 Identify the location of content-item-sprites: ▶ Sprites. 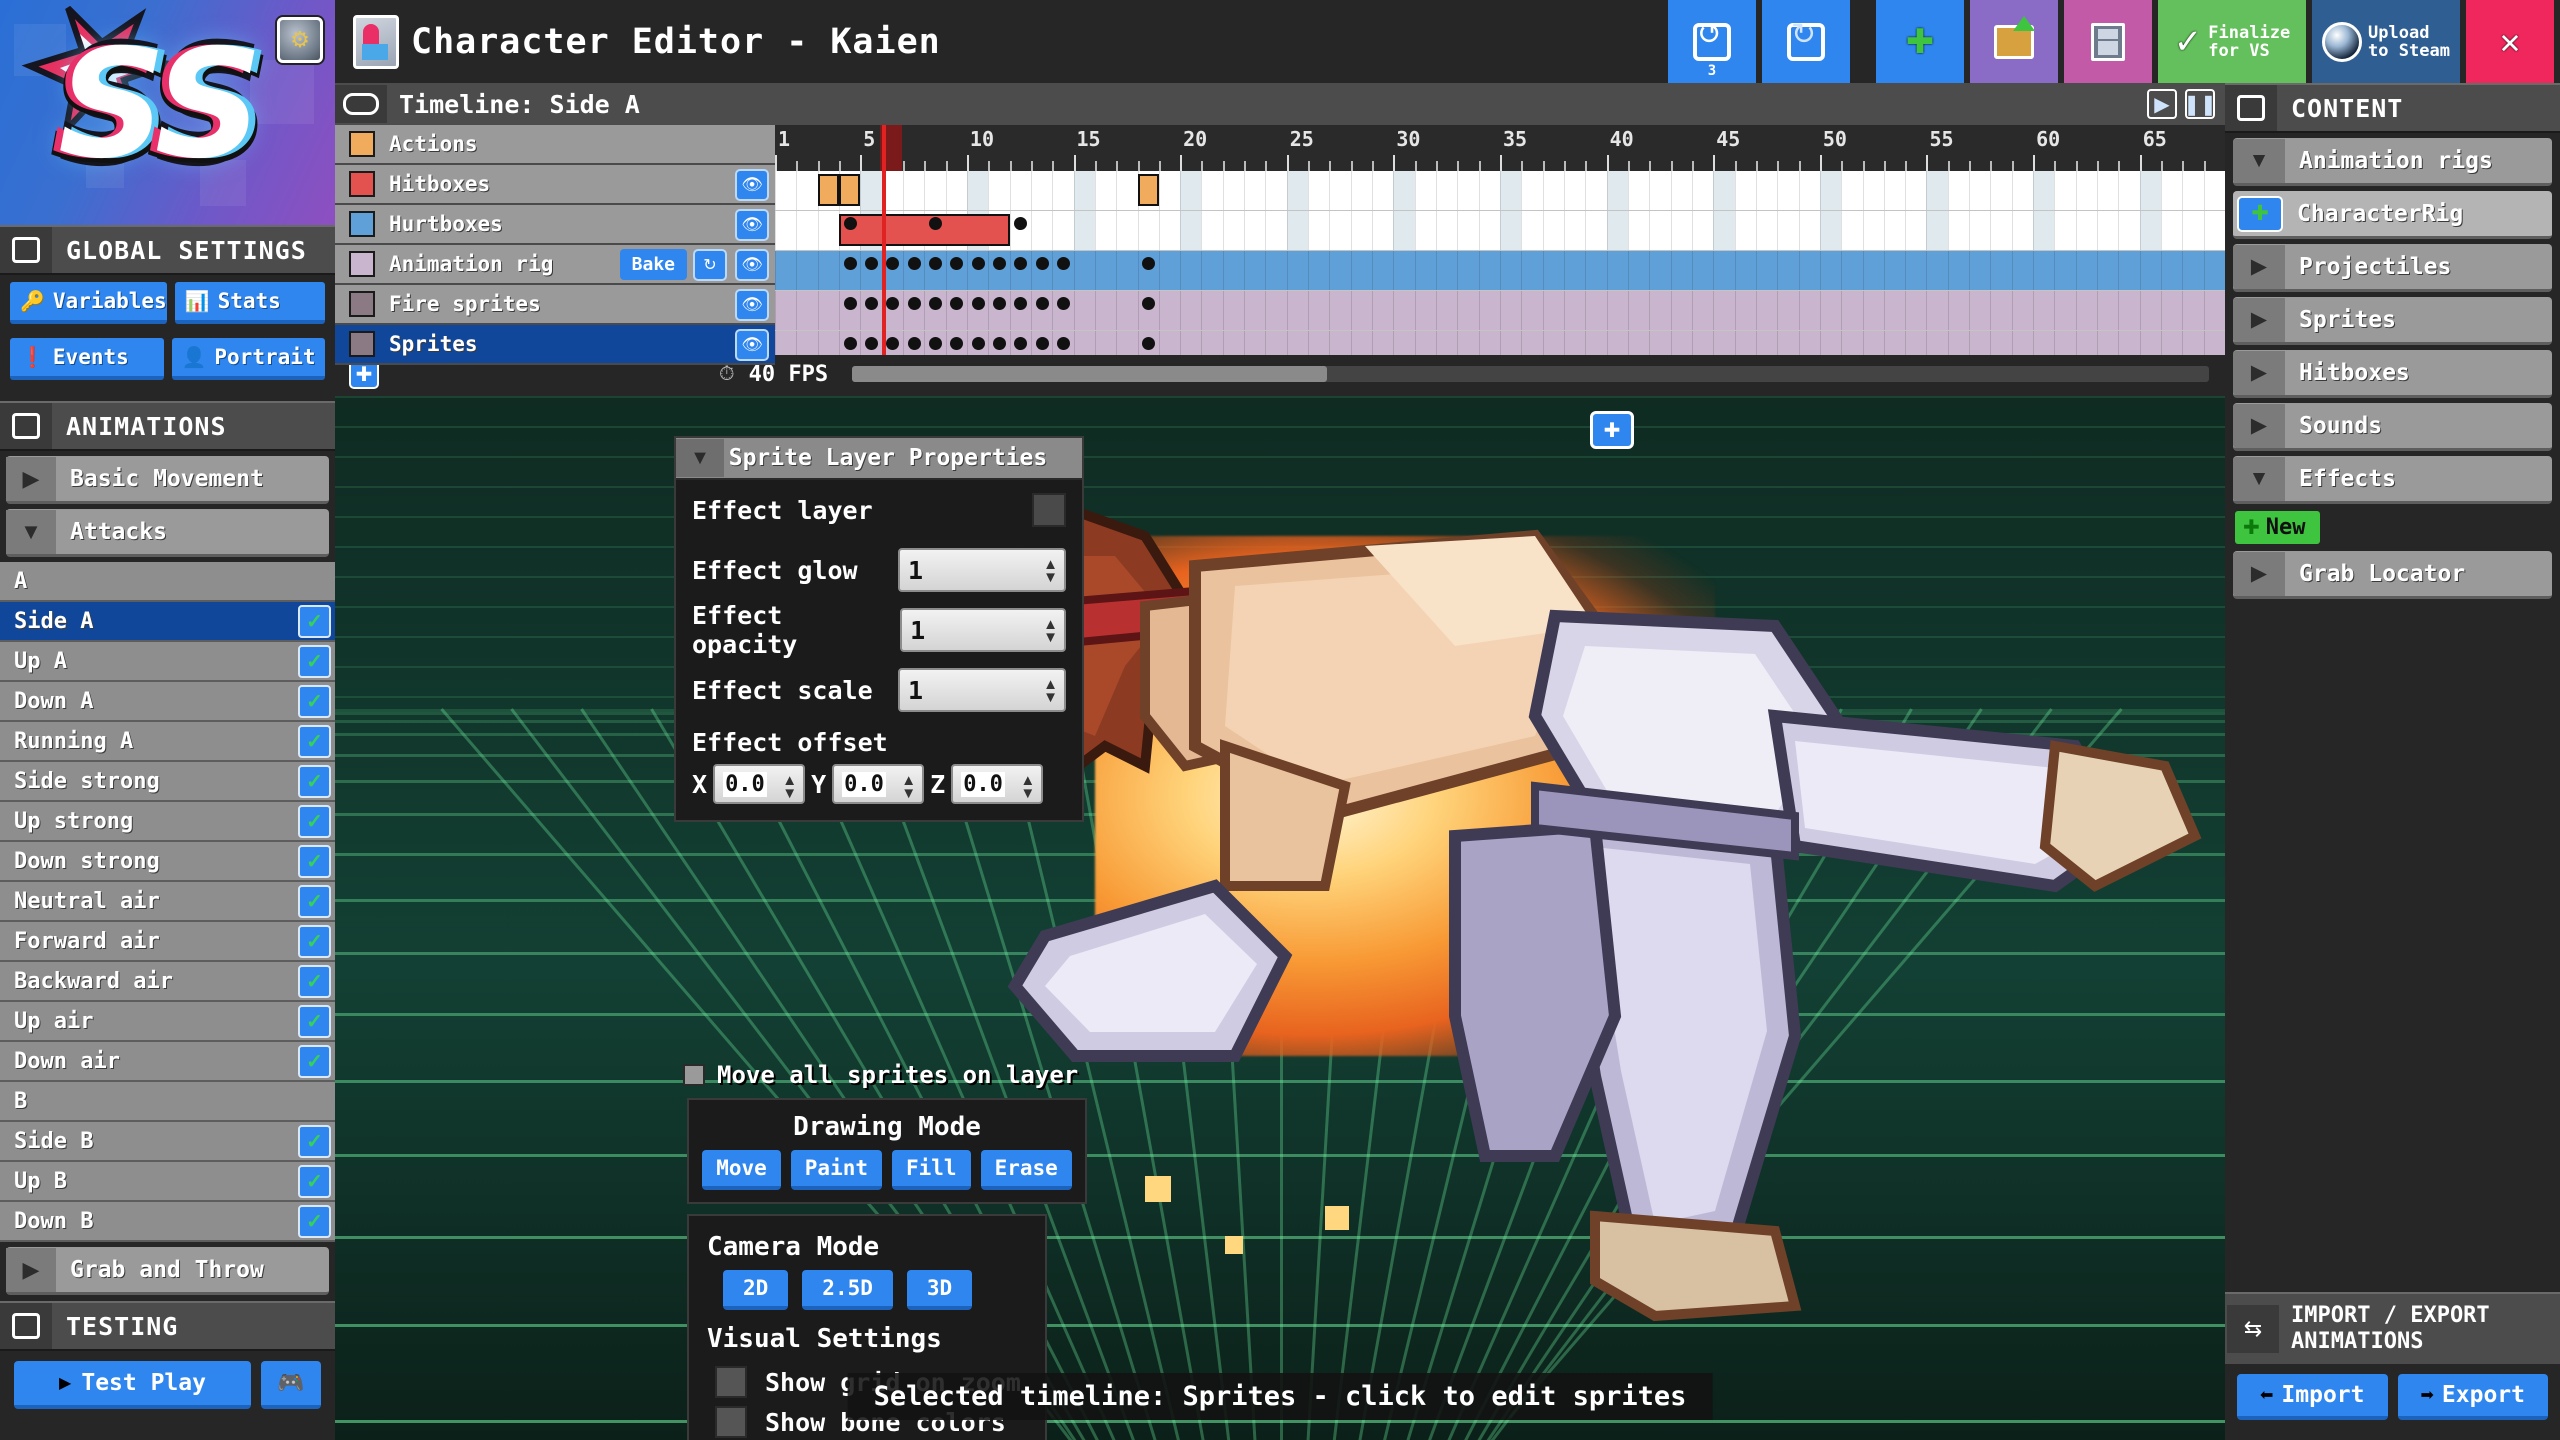
(2392, 321).